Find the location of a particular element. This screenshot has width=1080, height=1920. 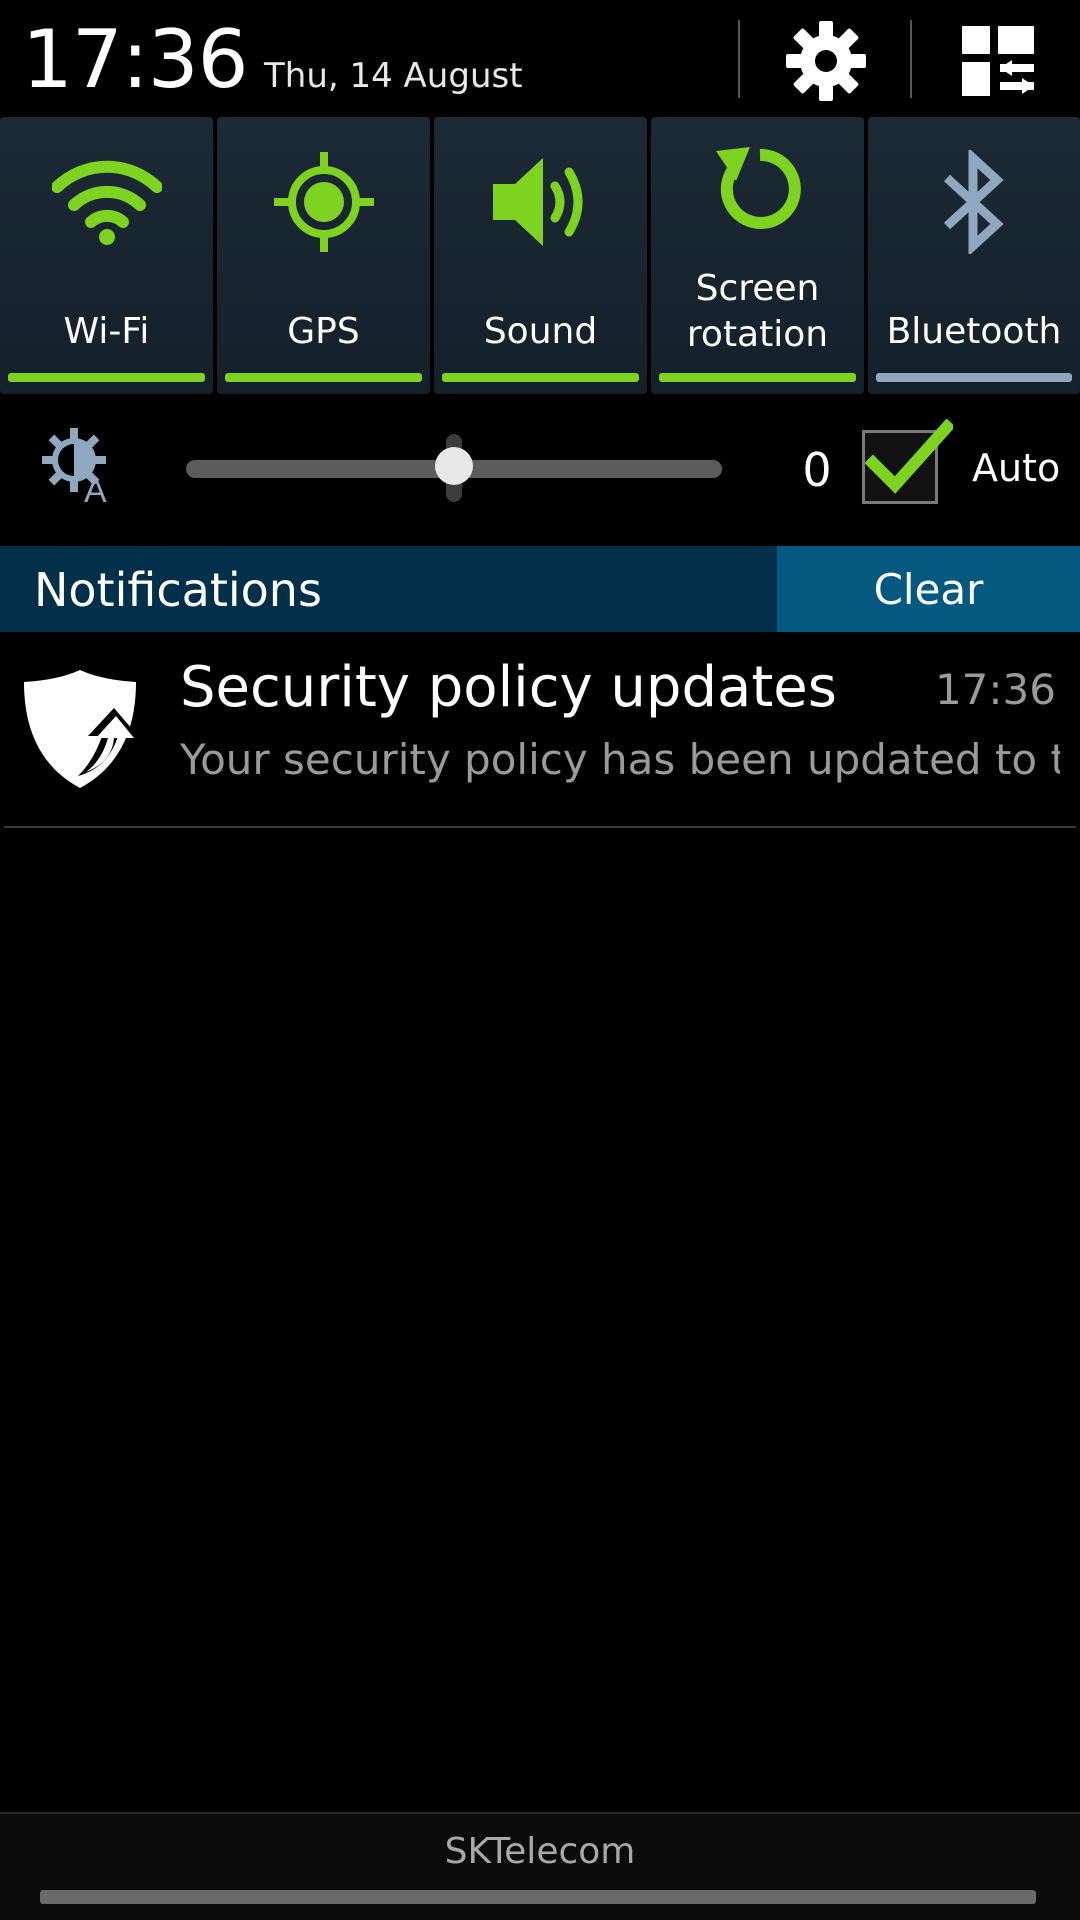

brightness-row: A 0 Auto is located at coordinates (540, 469).